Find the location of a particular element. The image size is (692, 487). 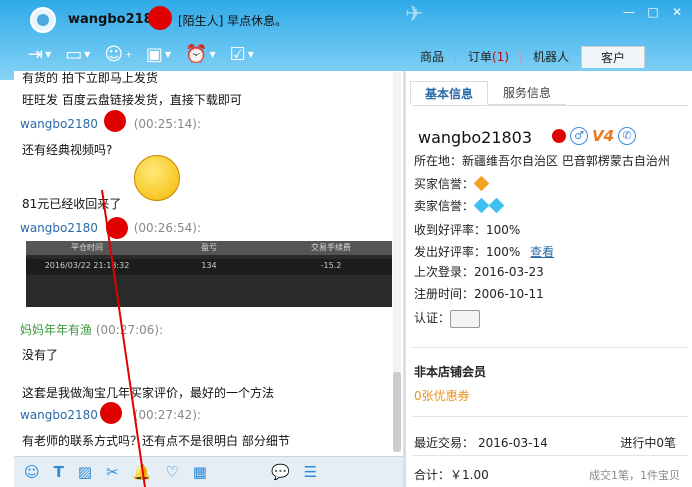

window-controls: — □ ✕ is located at coordinates (653, 12).